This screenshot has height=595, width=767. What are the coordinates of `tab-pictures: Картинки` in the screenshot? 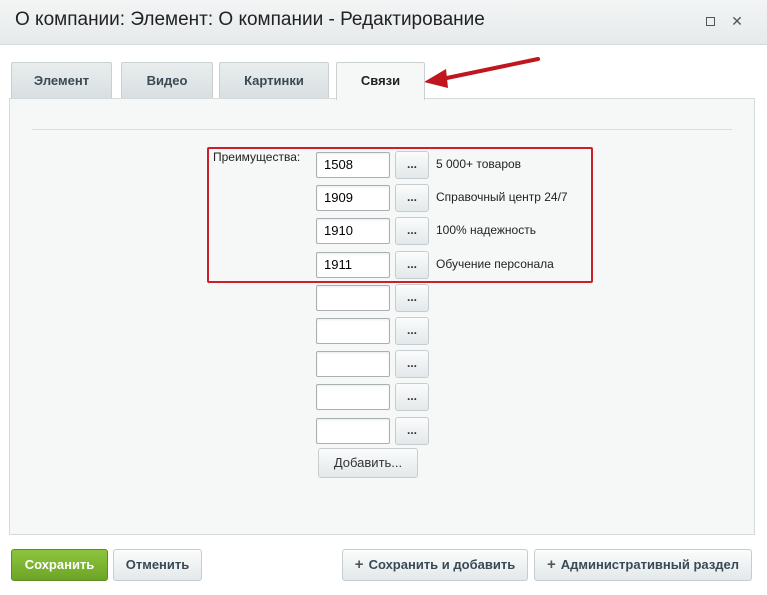 It's located at (274, 80).